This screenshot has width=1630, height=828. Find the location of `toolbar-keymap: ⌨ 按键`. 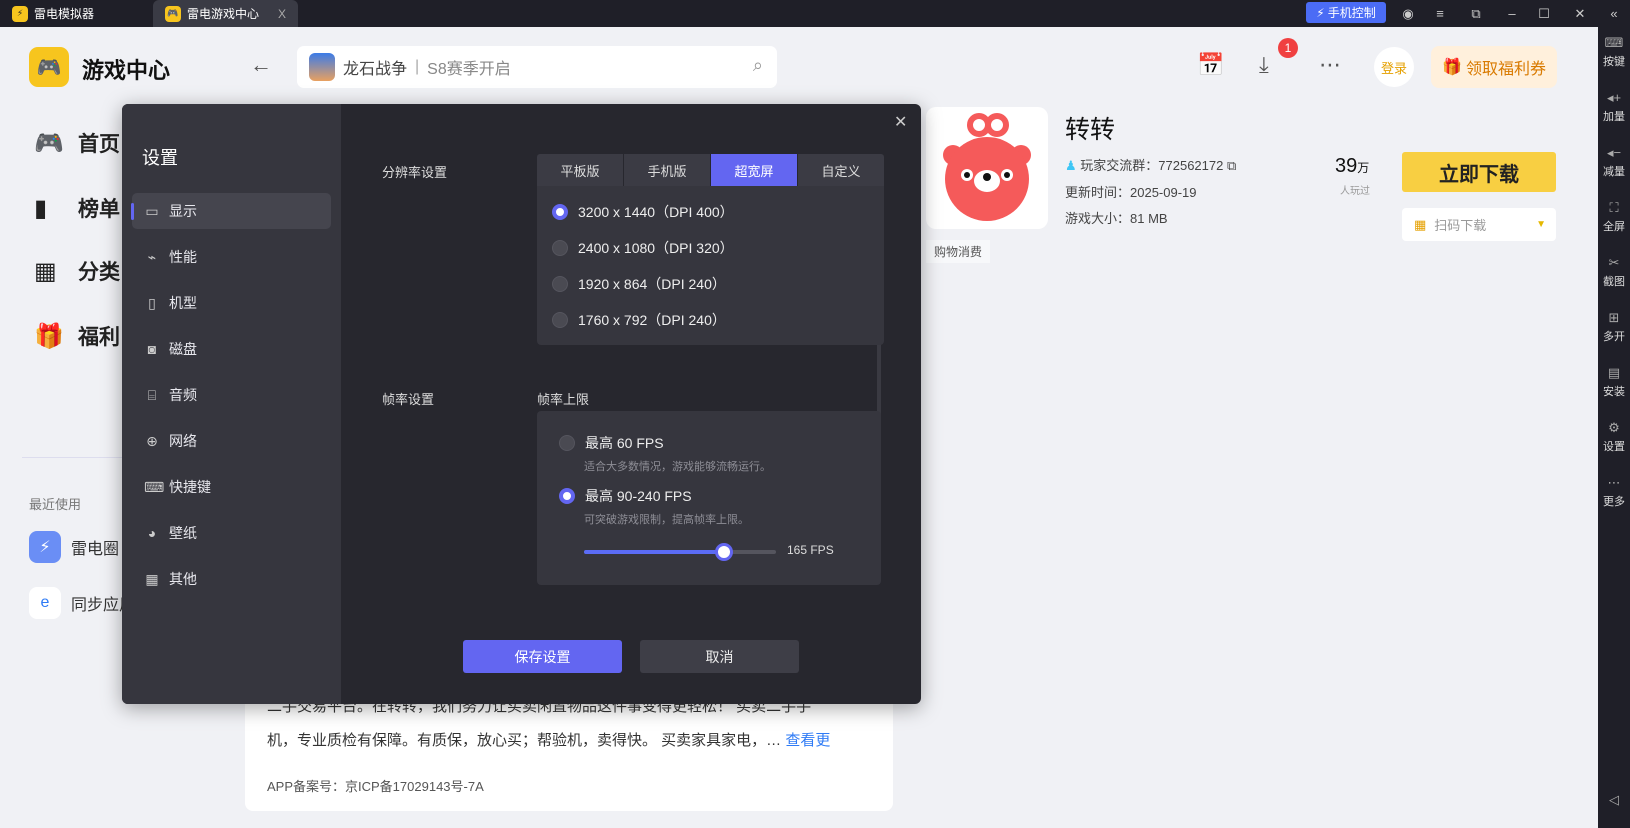

toolbar-keymap: ⌨ 按键 is located at coordinates (1614, 52).